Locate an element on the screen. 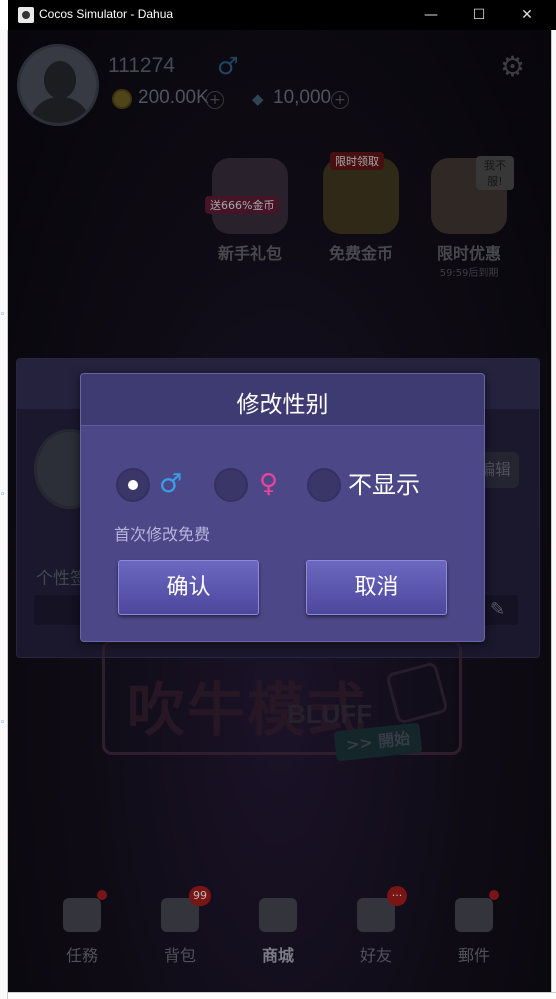  free-change-hint: 首次修改免费 is located at coordinates (162, 534).